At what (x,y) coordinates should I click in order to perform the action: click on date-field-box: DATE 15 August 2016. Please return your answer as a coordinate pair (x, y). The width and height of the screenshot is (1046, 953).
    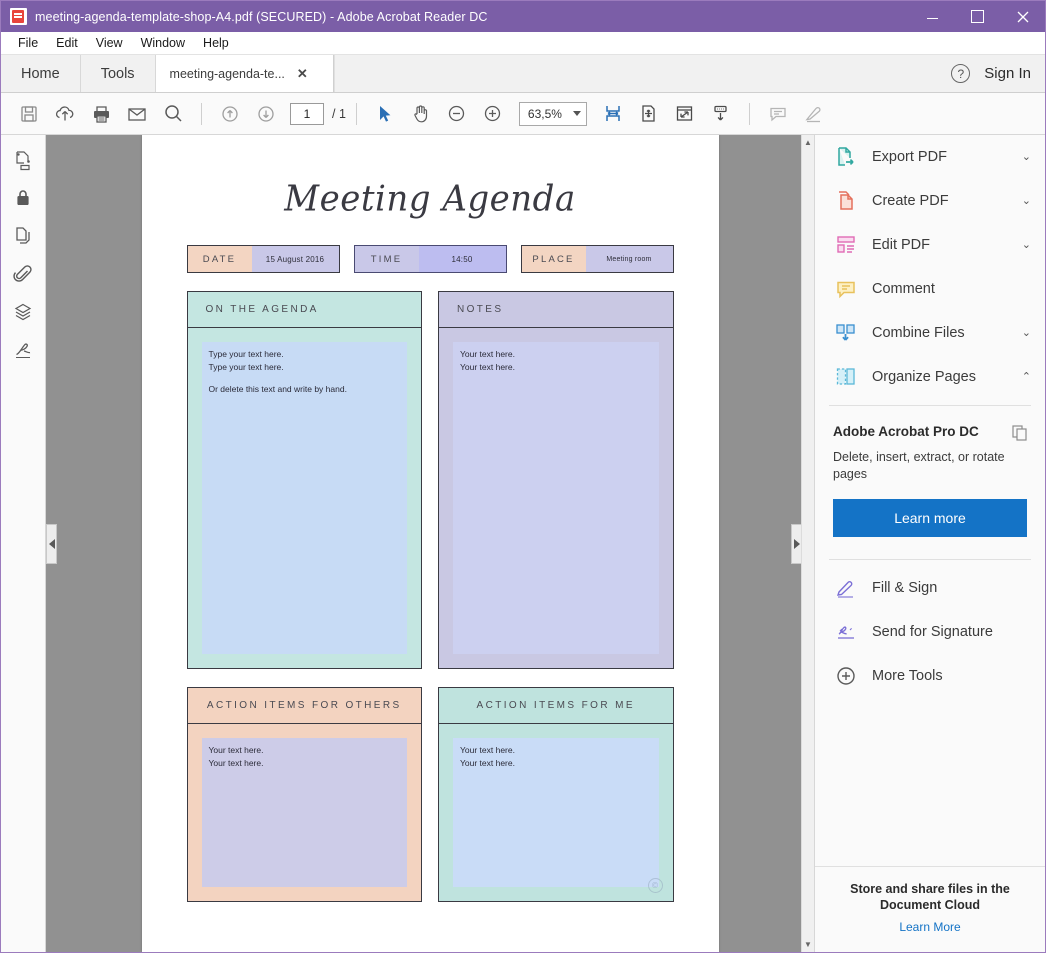
    Looking at the image, I should click on (263, 259).